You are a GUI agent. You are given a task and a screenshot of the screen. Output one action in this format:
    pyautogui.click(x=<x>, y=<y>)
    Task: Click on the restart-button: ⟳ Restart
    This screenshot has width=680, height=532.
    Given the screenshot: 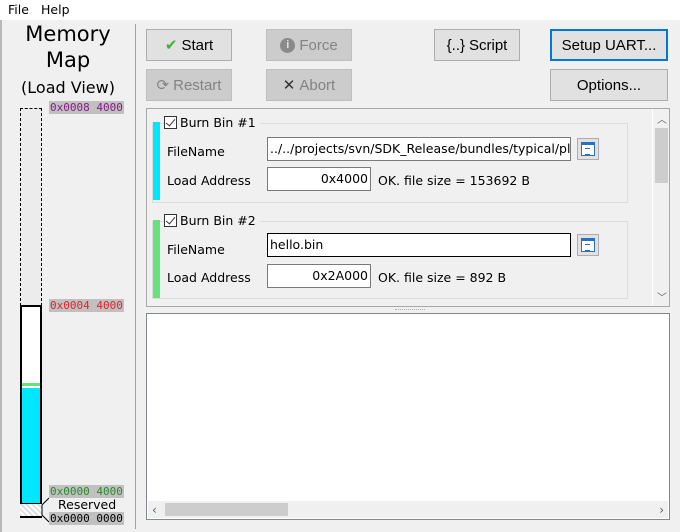 What is the action you would take?
    pyautogui.click(x=189, y=85)
    